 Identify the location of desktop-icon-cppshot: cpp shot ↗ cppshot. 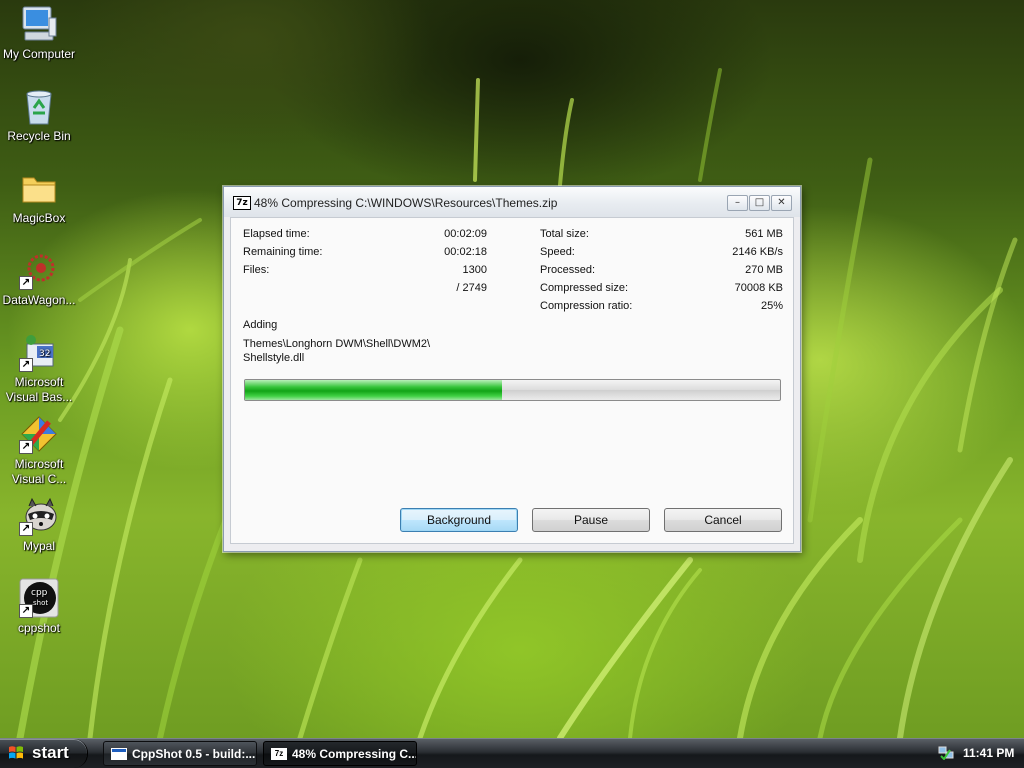
(39, 607).